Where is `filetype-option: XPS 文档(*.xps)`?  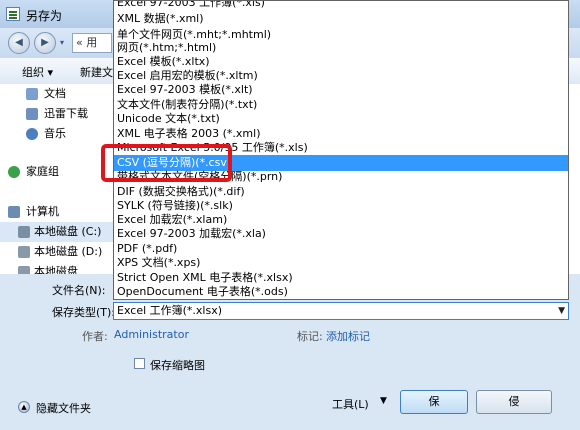
filetype-option: XPS 文档(*.xps) is located at coordinates (341, 263).